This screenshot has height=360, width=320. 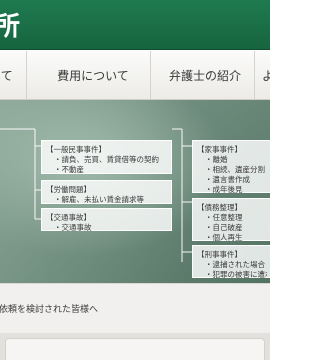 What do you see at coordinates (227, 179) in the screenshot?
I see `category-item: ・遺言書作成` at bounding box center [227, 179].